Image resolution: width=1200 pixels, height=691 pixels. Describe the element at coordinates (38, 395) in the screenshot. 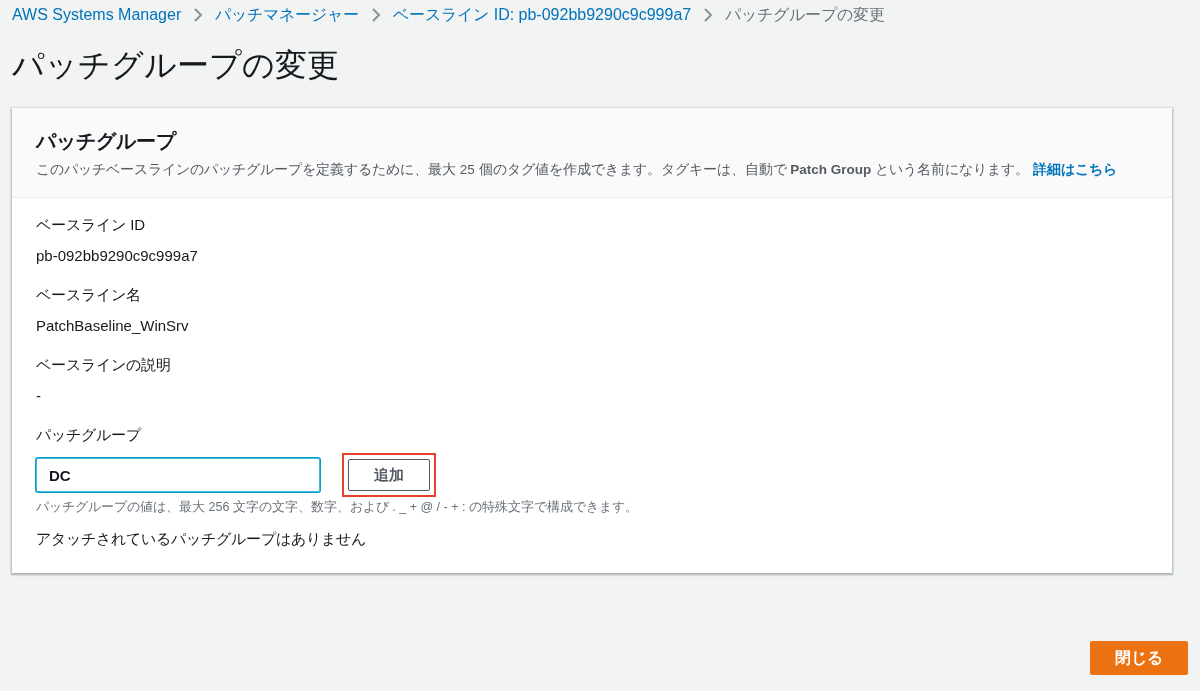

I see `field-value: -` at that location.